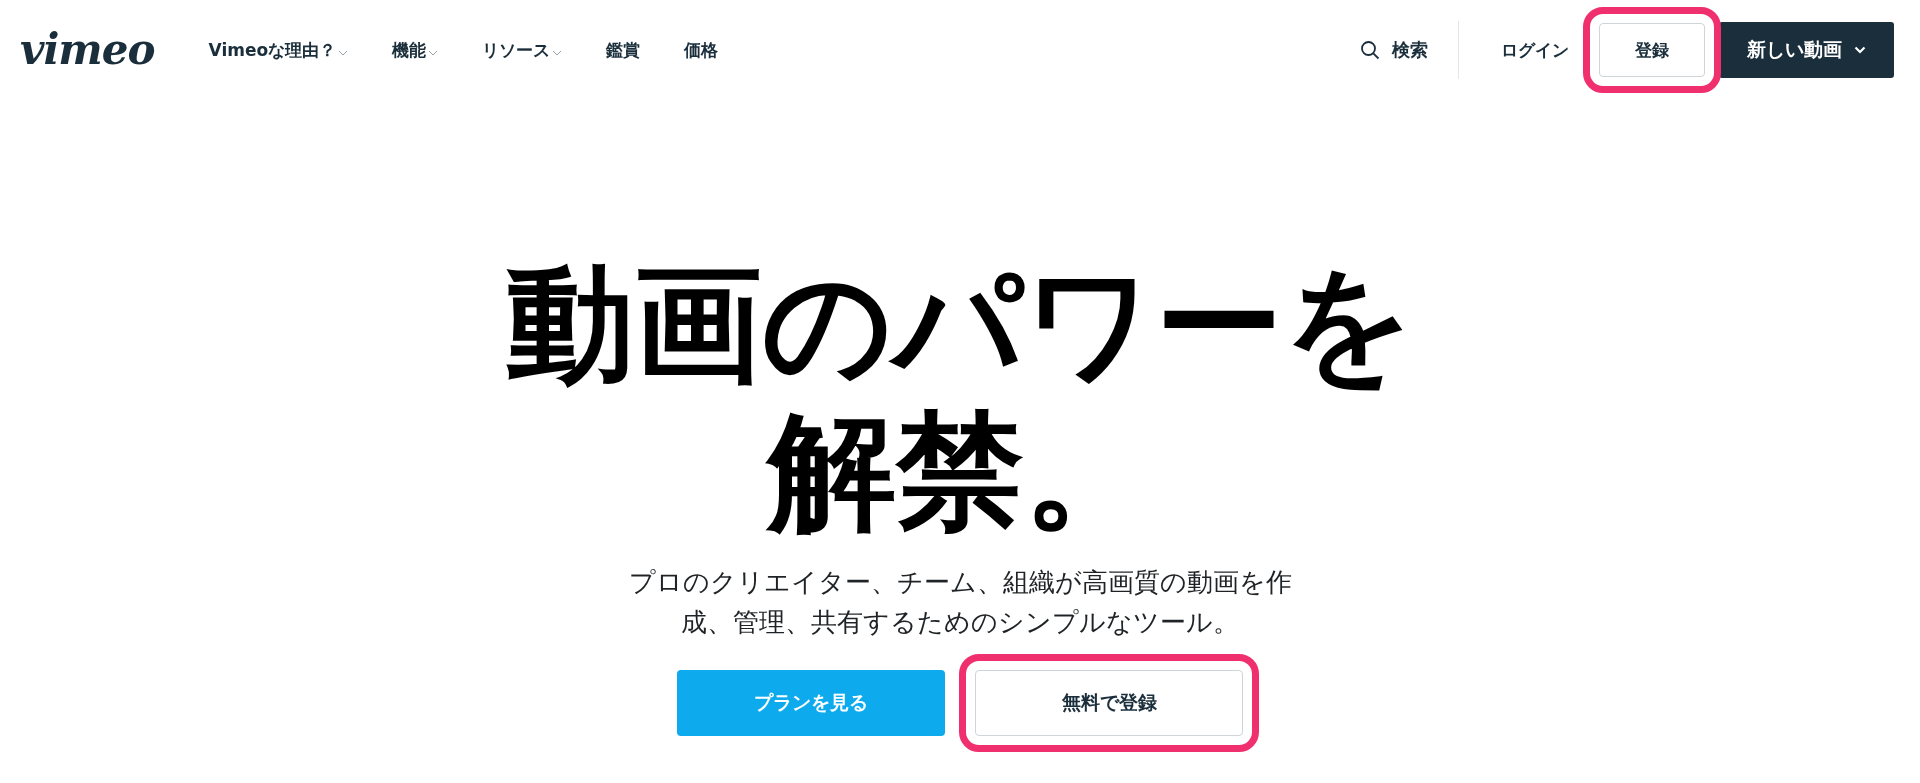 This screenshot has height=783, width=1920. I want to click on new-video-button: 新しい動画, so click(1806, 50).